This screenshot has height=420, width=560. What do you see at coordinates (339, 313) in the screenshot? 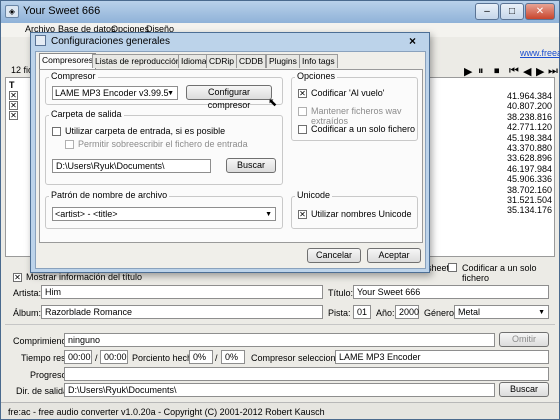
I see `track-label: Pista:` at bounding box center [339, 313].